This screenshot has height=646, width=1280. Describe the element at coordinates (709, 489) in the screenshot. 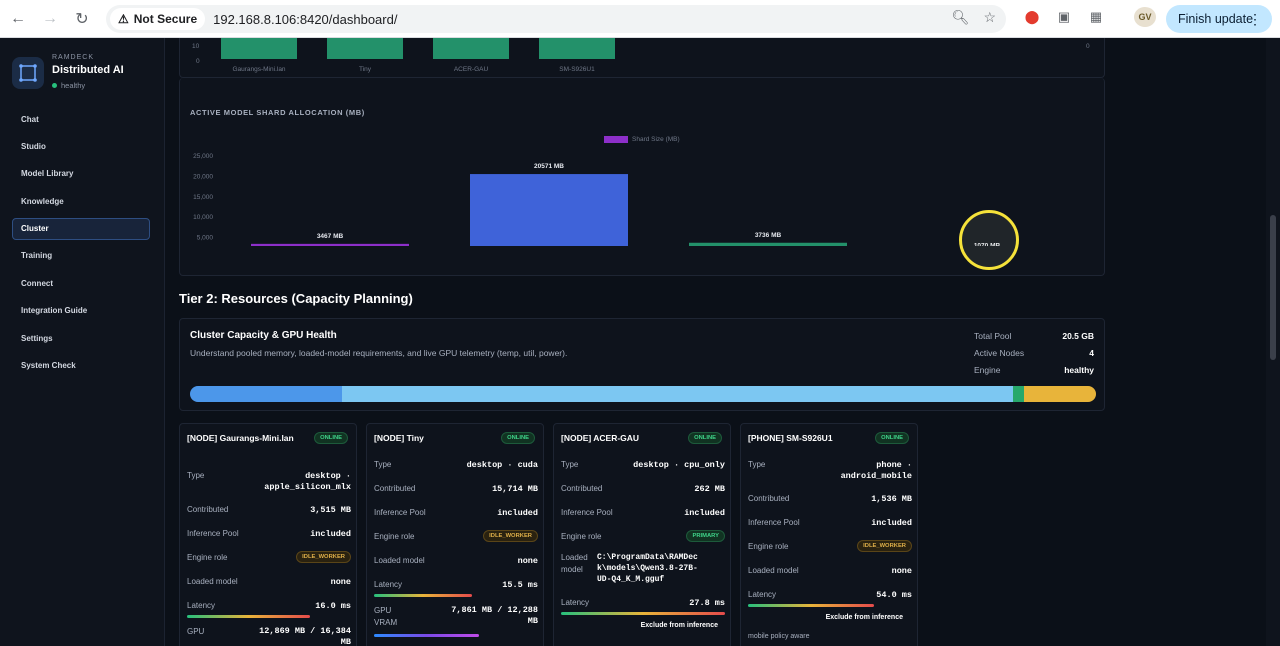

I see `row-value: 262 MB` at that location.